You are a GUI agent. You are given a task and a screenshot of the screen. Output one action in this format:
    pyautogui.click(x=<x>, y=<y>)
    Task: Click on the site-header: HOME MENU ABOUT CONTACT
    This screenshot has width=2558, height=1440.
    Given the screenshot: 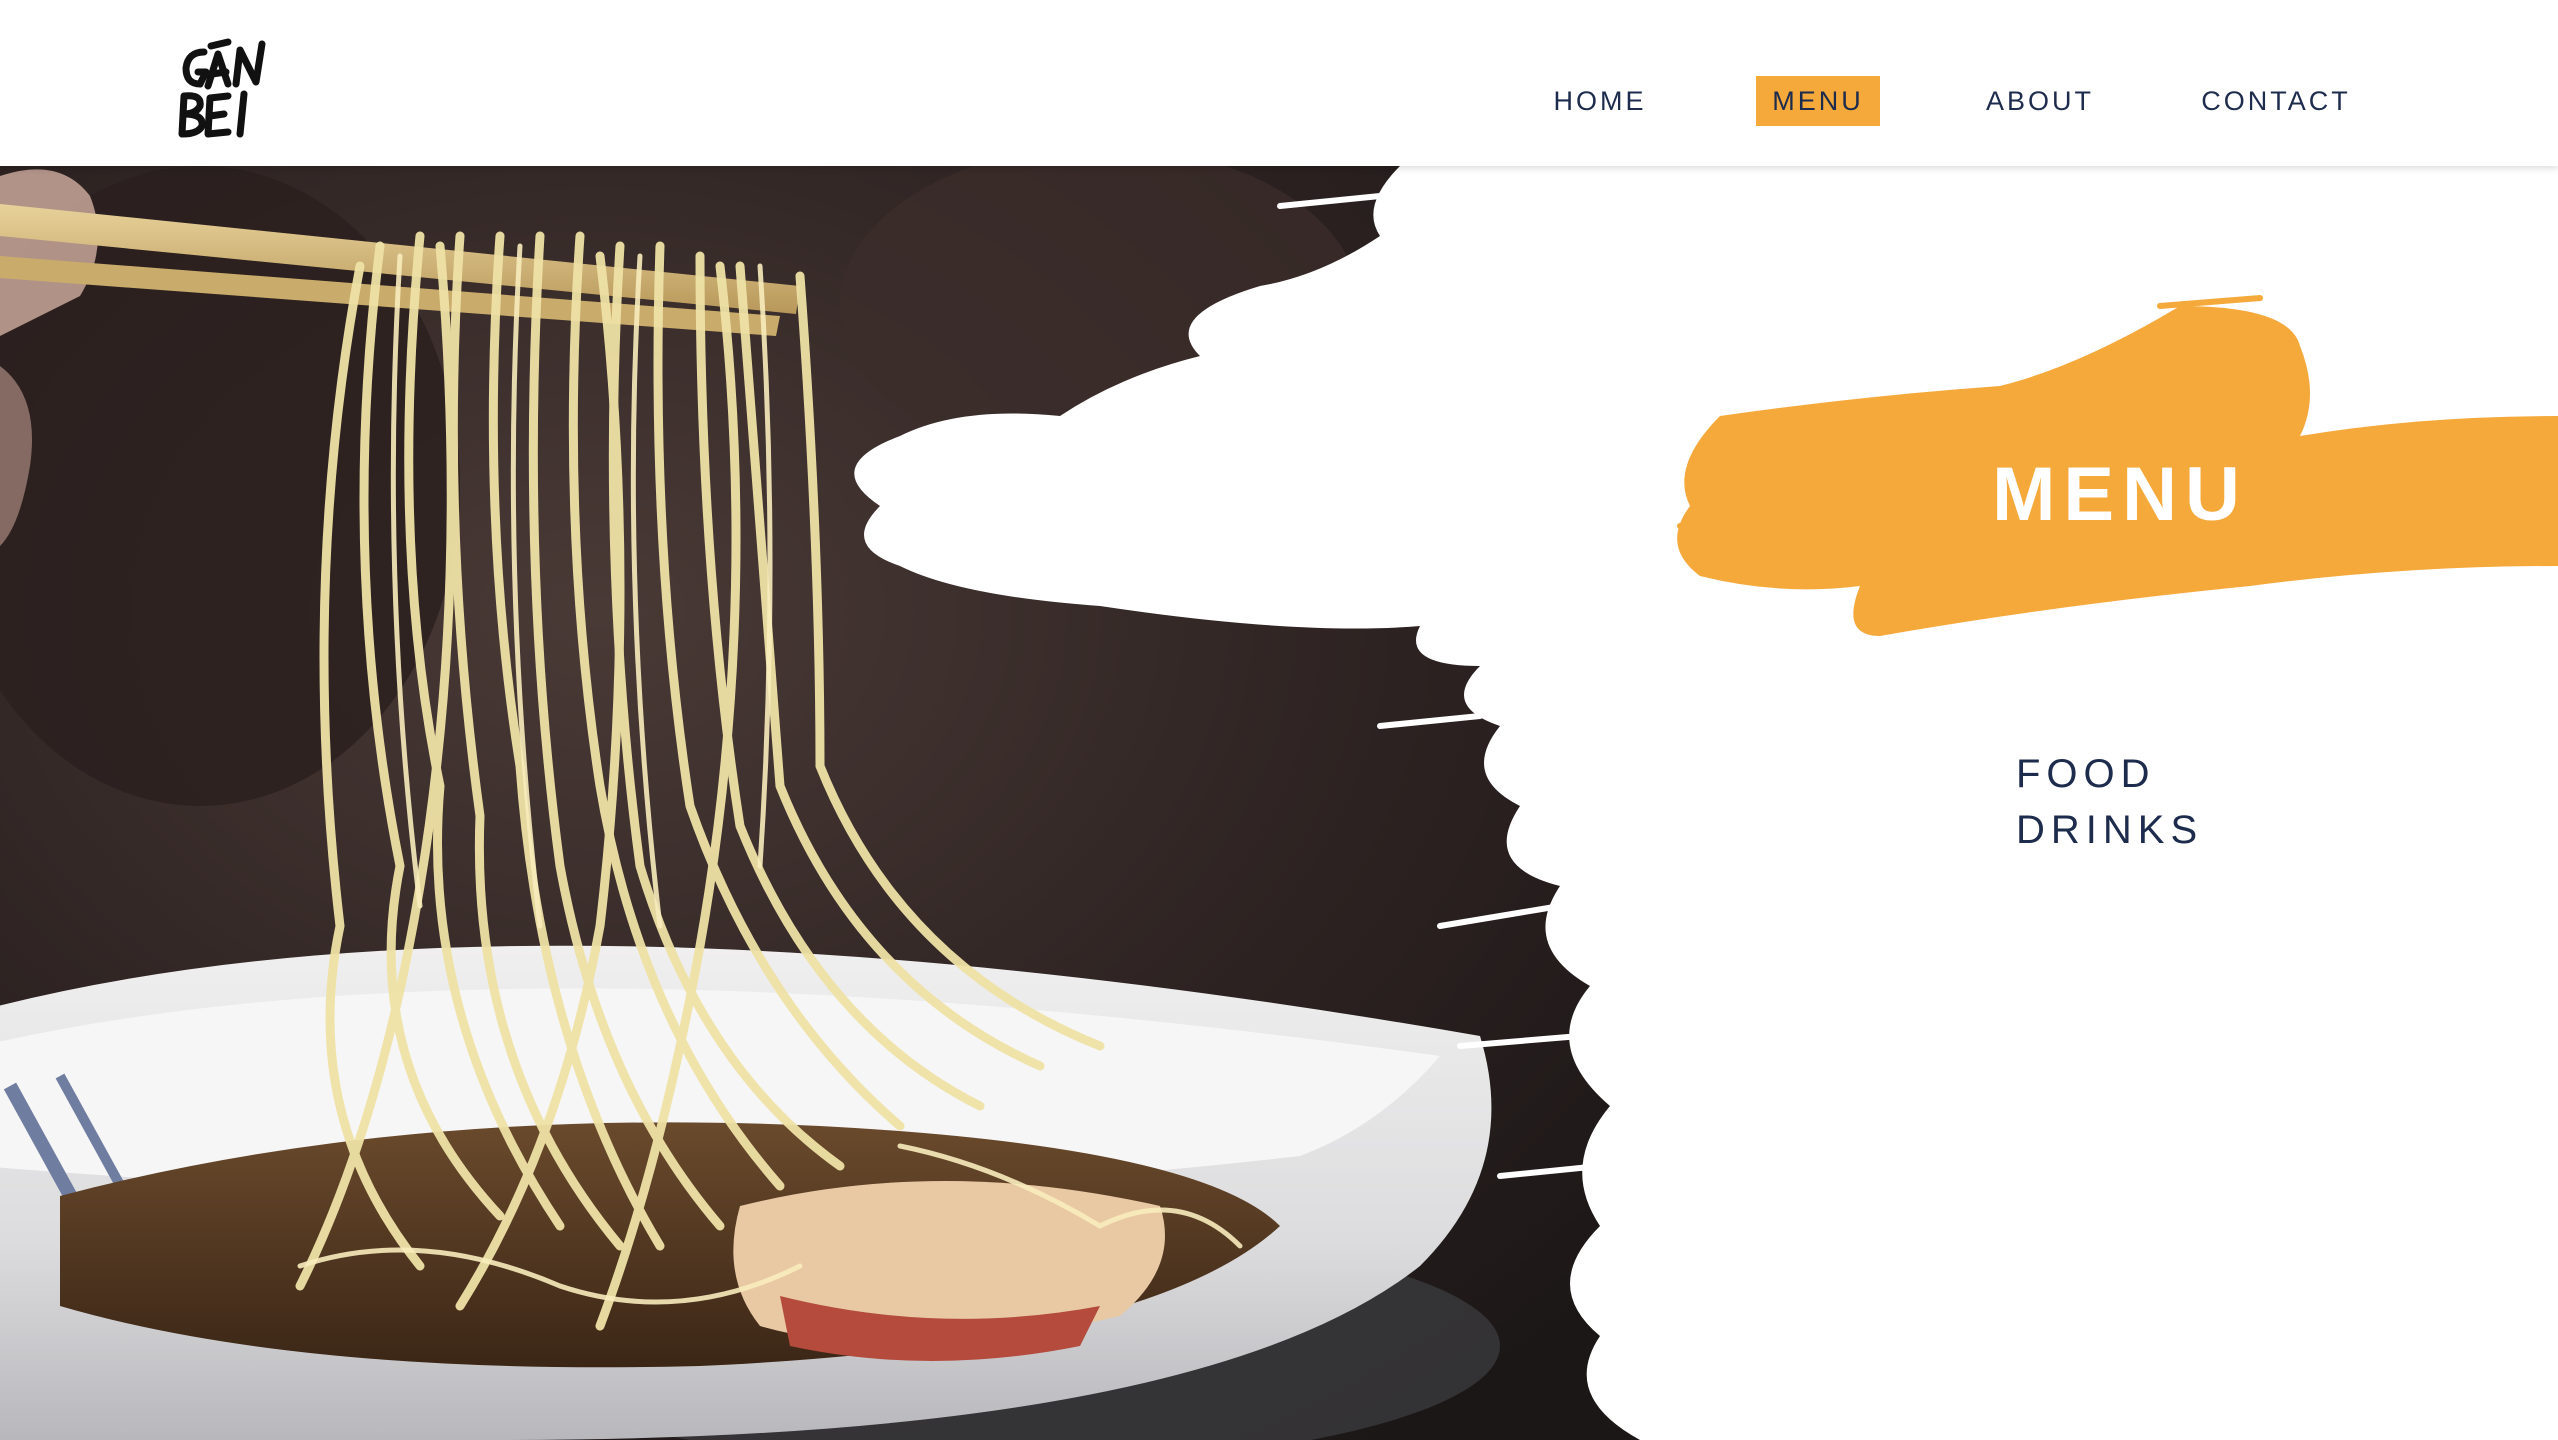 What is the action you would take?
    pyautogui.click(x=1279, y=83)
    